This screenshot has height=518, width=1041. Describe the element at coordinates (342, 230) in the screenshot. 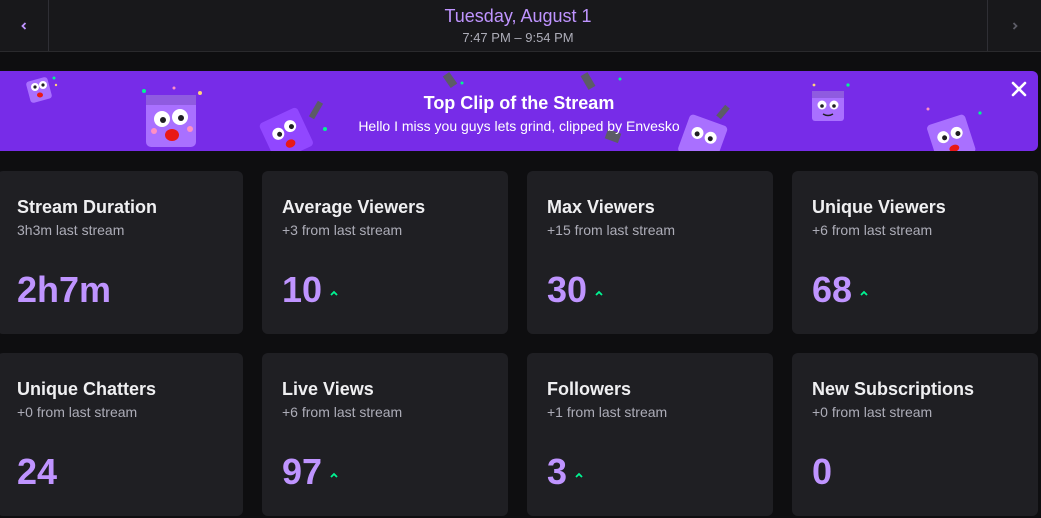

I see `stat-comparison: +3 from last stream` at that location.